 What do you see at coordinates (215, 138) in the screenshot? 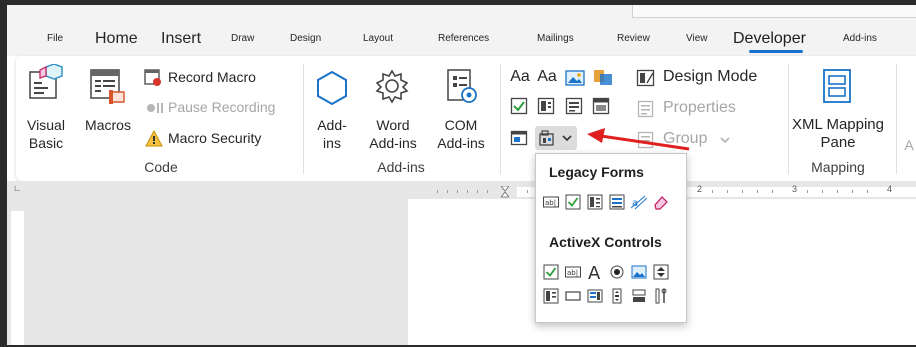
I see `macro-security-label: Macro Security` at bounding box center [215, 138].